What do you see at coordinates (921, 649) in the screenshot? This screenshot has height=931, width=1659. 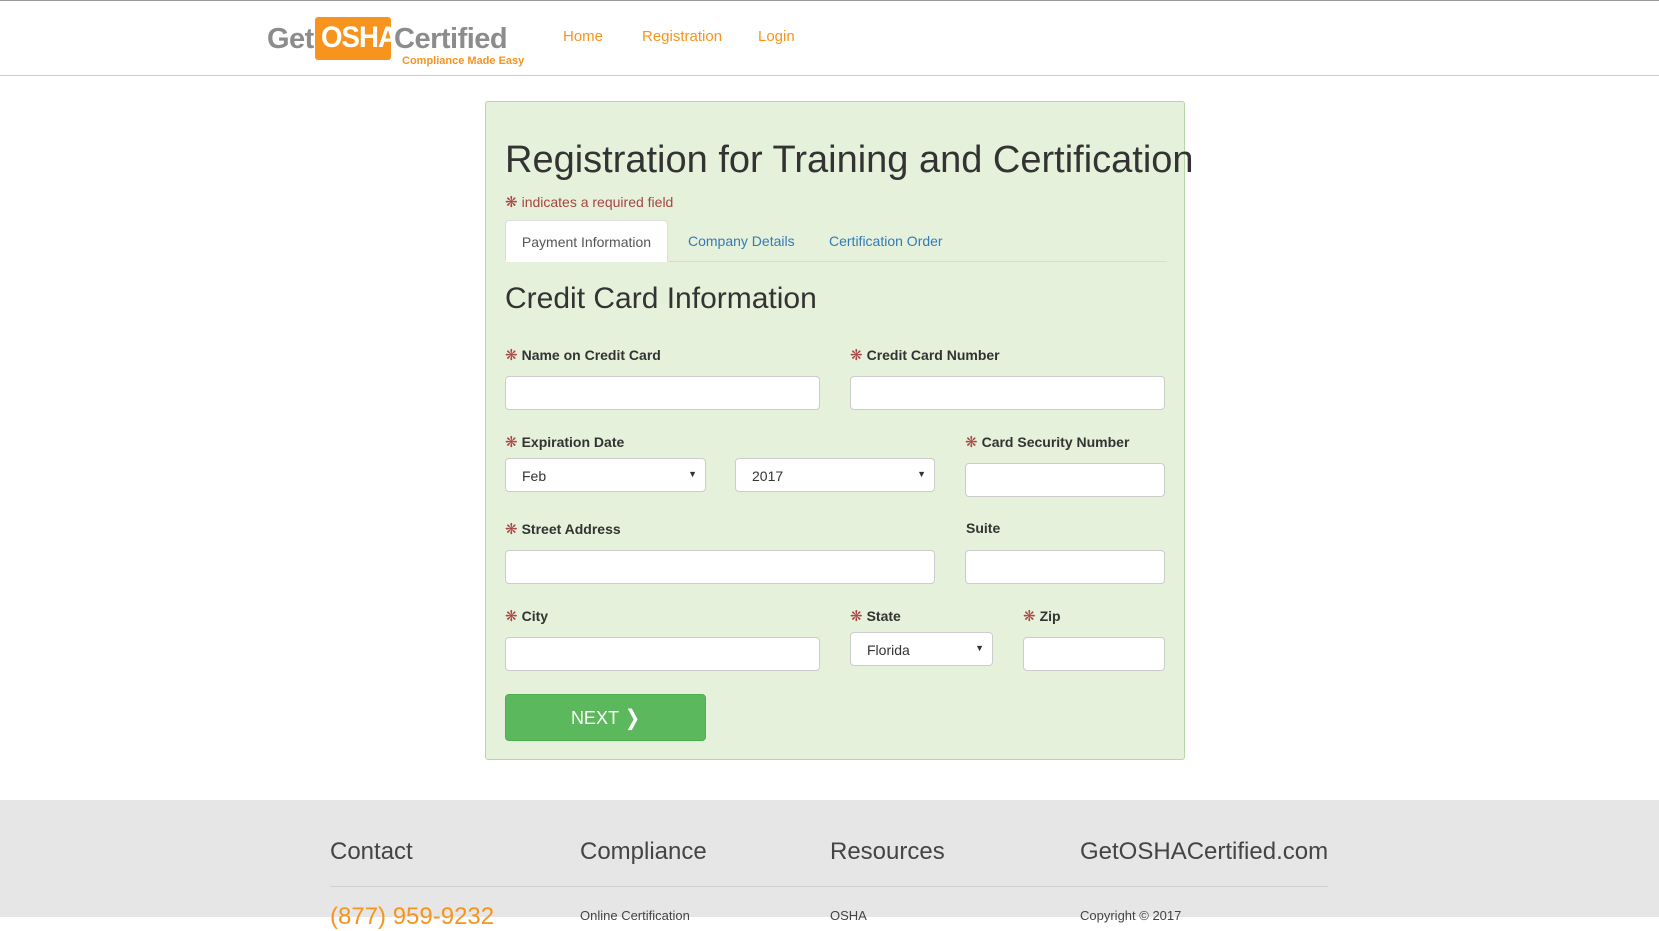 I see `state-select: Florida ▼` at bounding box center [921, 649].